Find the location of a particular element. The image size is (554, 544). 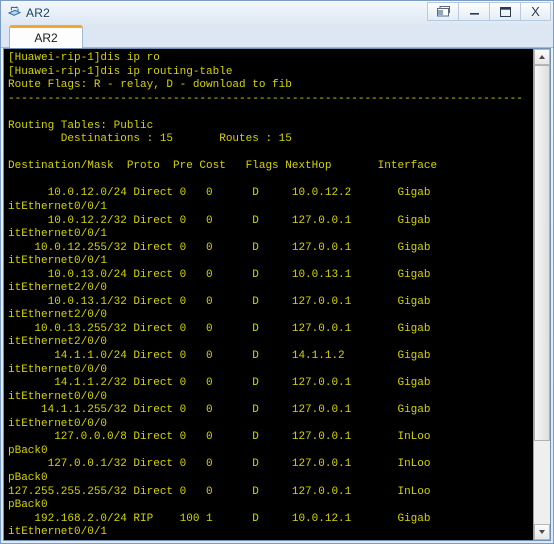

restore-window-button is located at coordinates (442, 11).